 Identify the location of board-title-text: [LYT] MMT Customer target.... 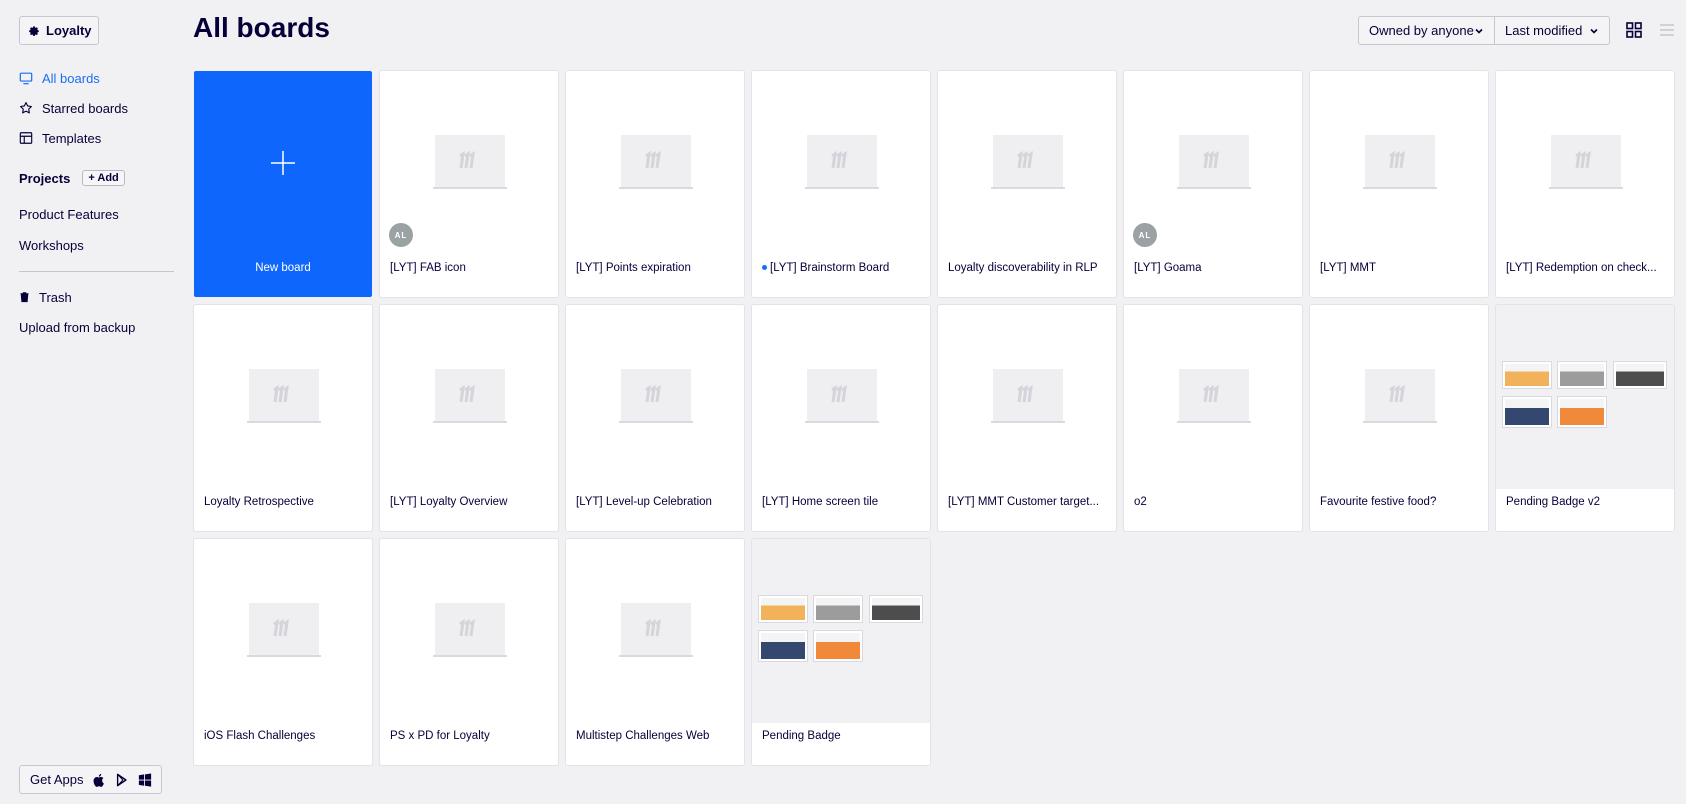
(1024, 502).